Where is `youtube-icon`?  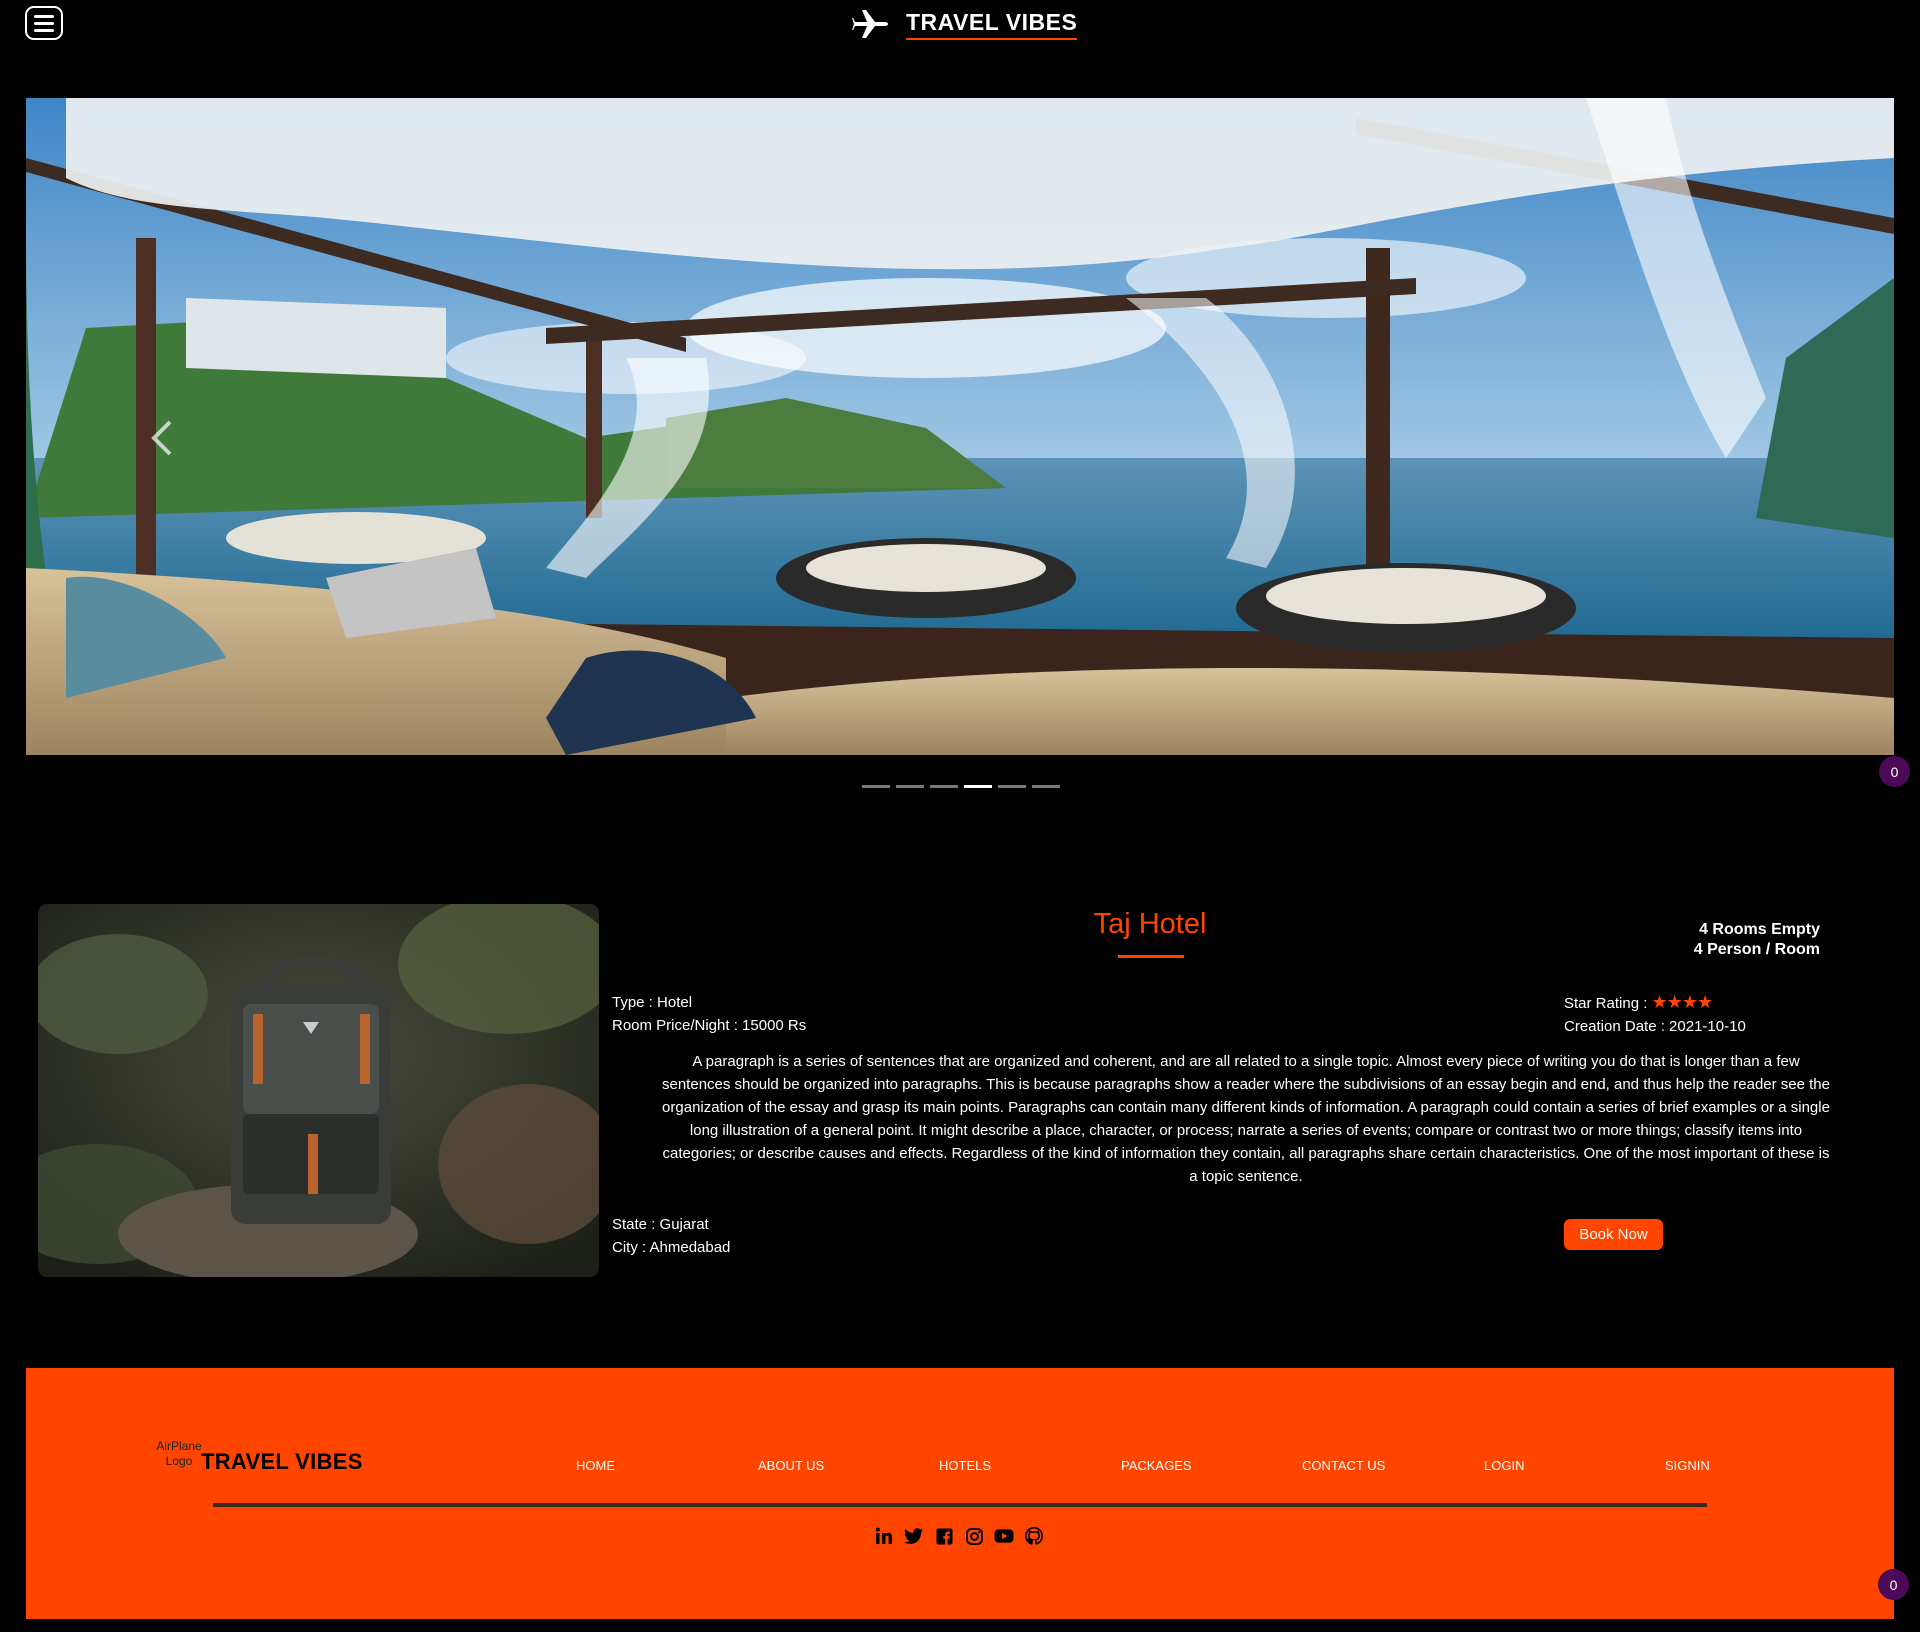
youtube-icon is located at coordinates (1004, 1536).